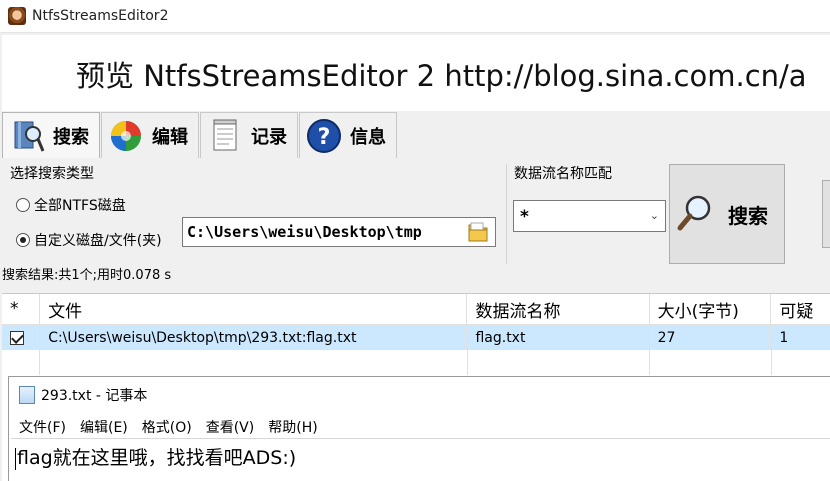 The image size is (830, 481). Describe the element at coordinates (15, 458) in the screenshot. I see `text-caret` at that location.